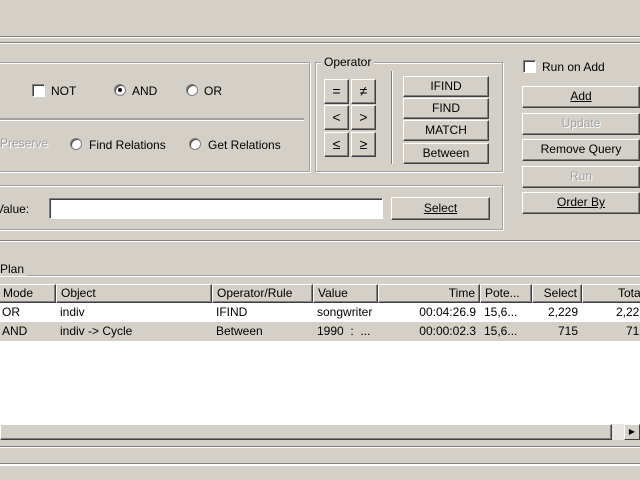 The width and height of the screenshot is (640, 480). Describe the element at coordinates (216, 208) in the screenshot. I see `value-input` at that location.